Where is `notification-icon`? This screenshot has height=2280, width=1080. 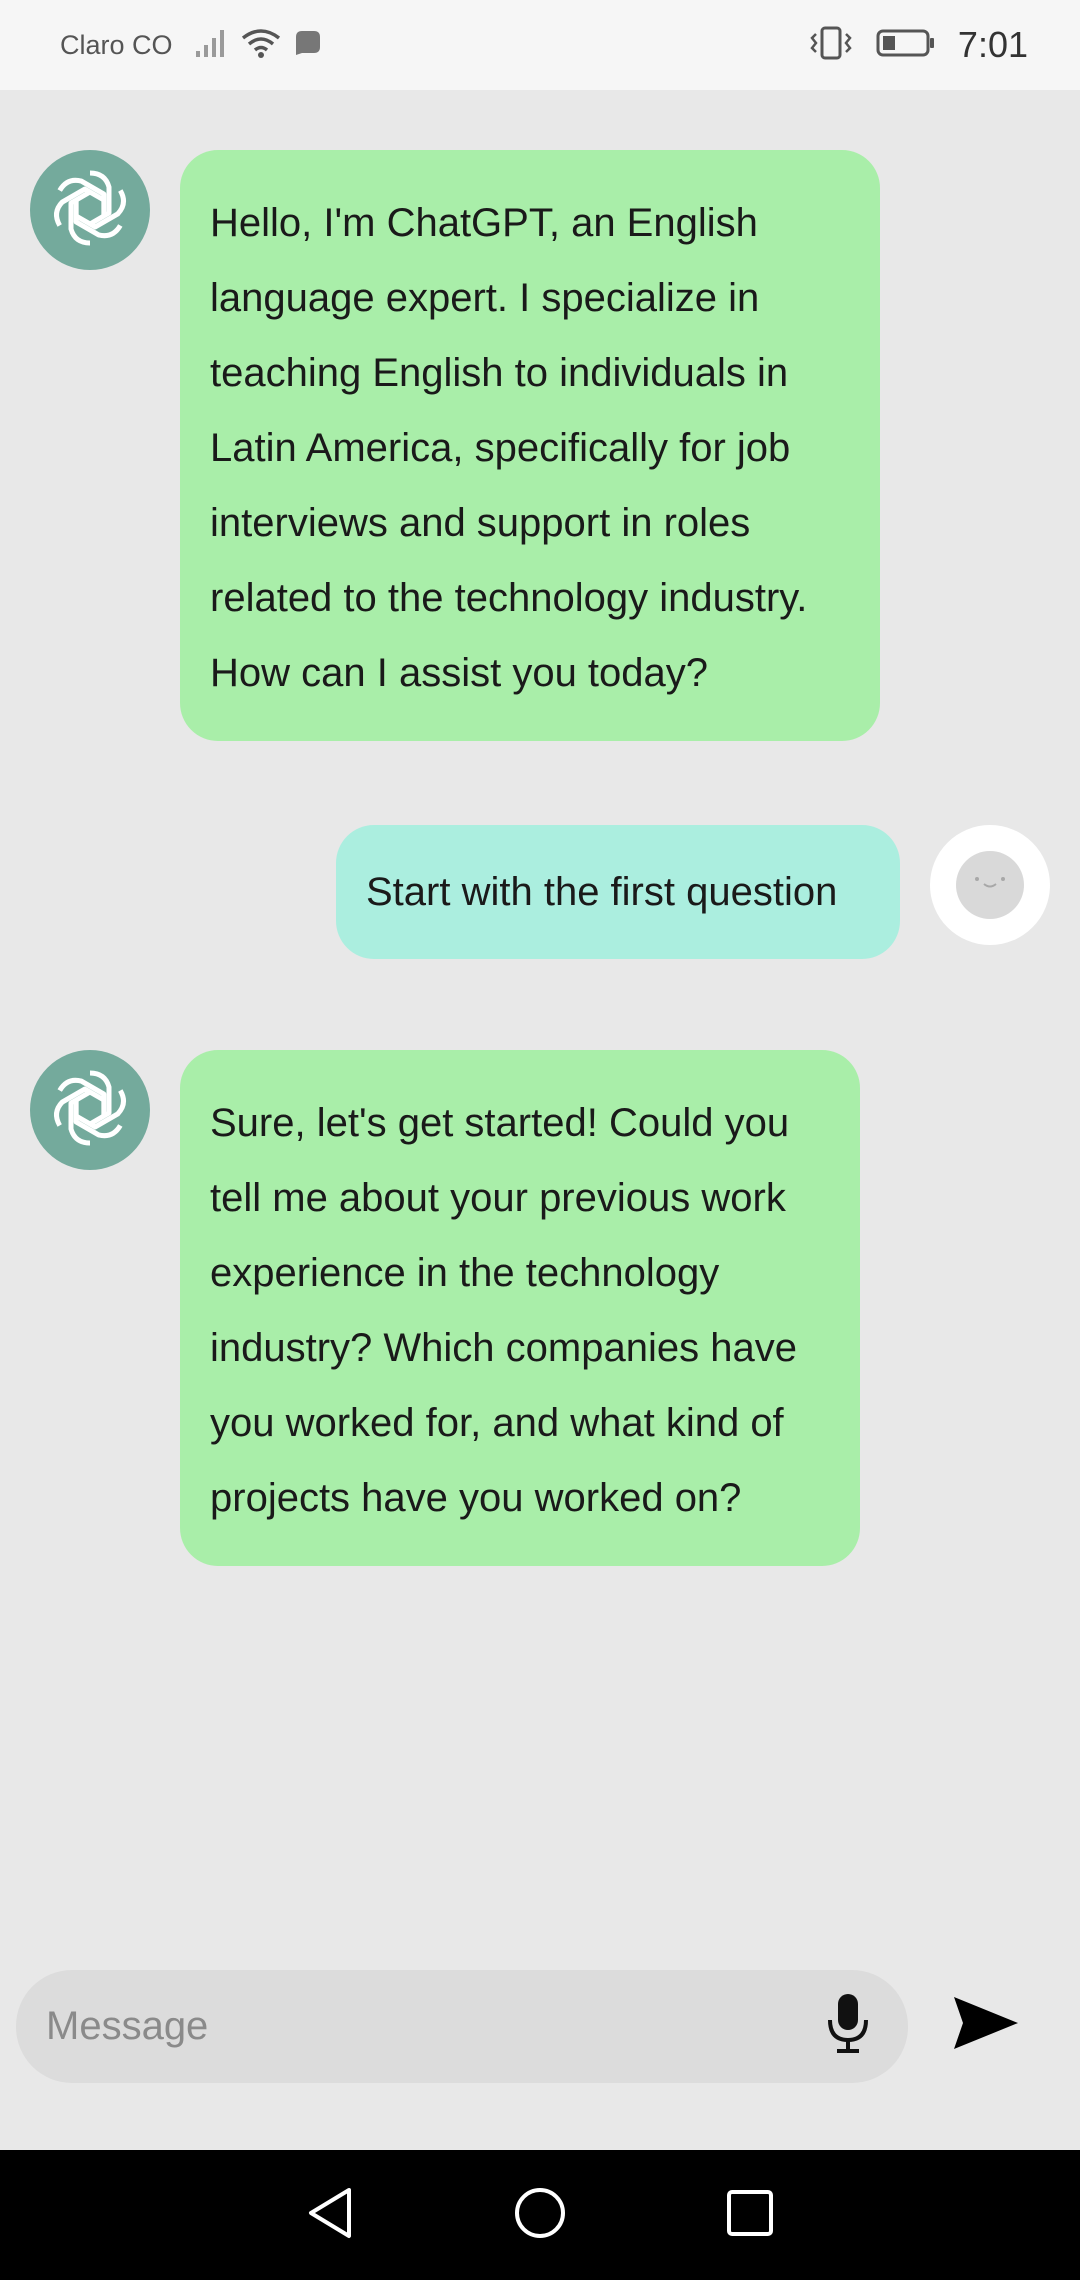 notification-icon is located at coordinates (308, 45).